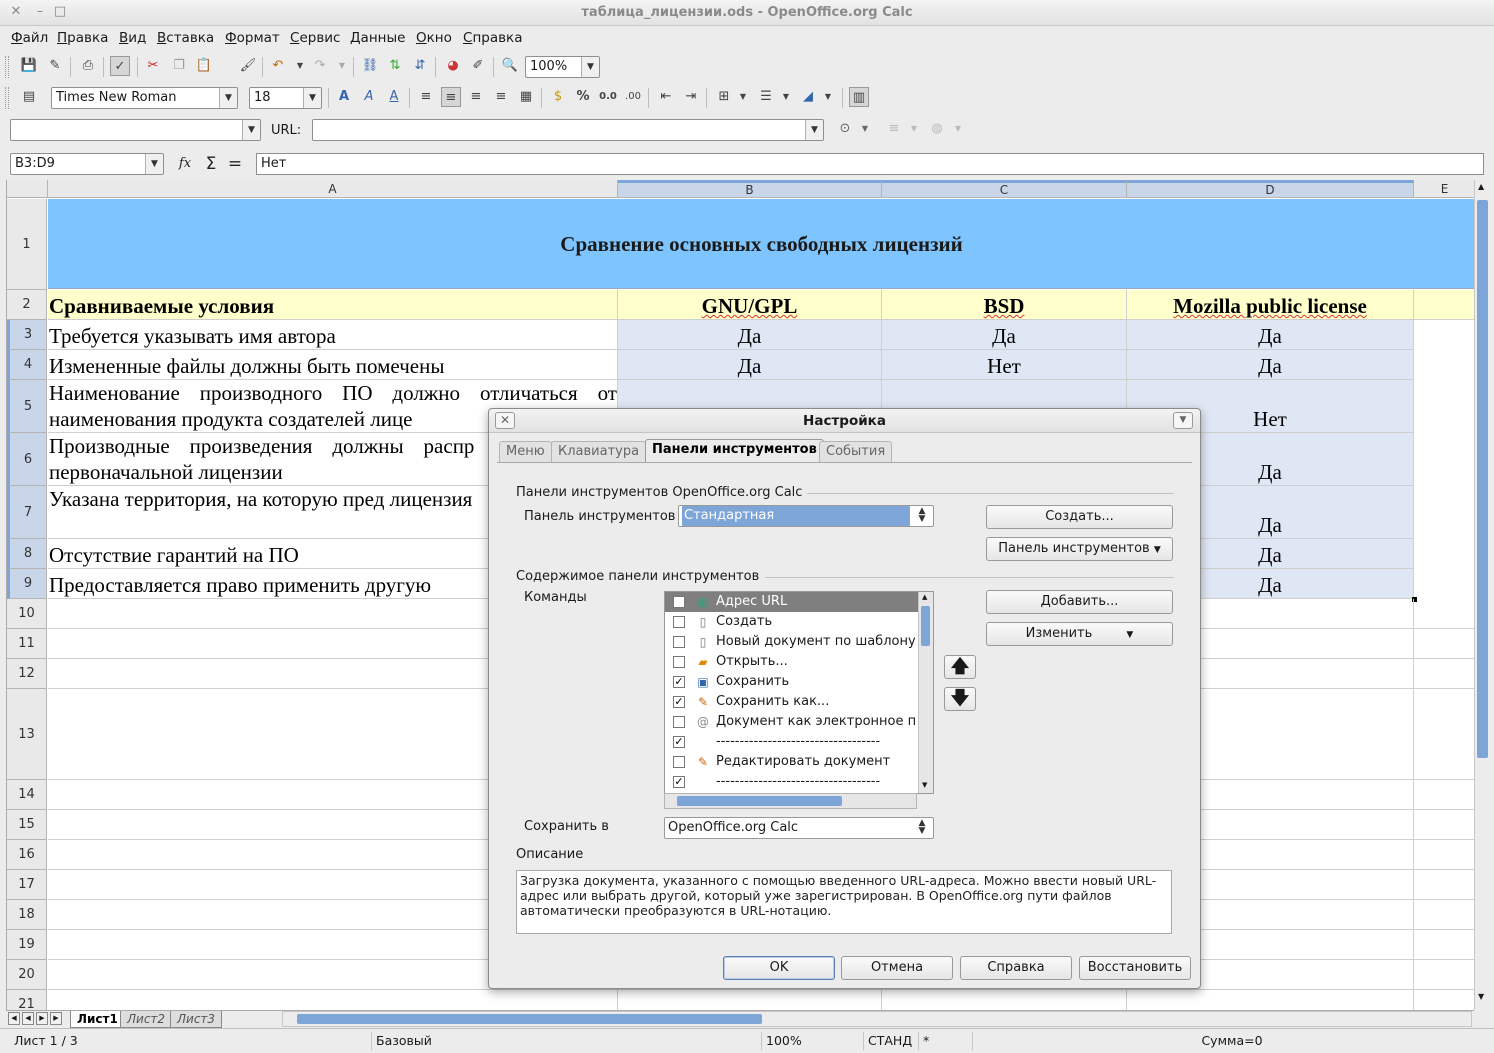 The image size is (1494, 1053). What do you see at coordinates (82, 38) in the screenshot?
I see `menu-edit: Правка` at bounding box center [82, 38].